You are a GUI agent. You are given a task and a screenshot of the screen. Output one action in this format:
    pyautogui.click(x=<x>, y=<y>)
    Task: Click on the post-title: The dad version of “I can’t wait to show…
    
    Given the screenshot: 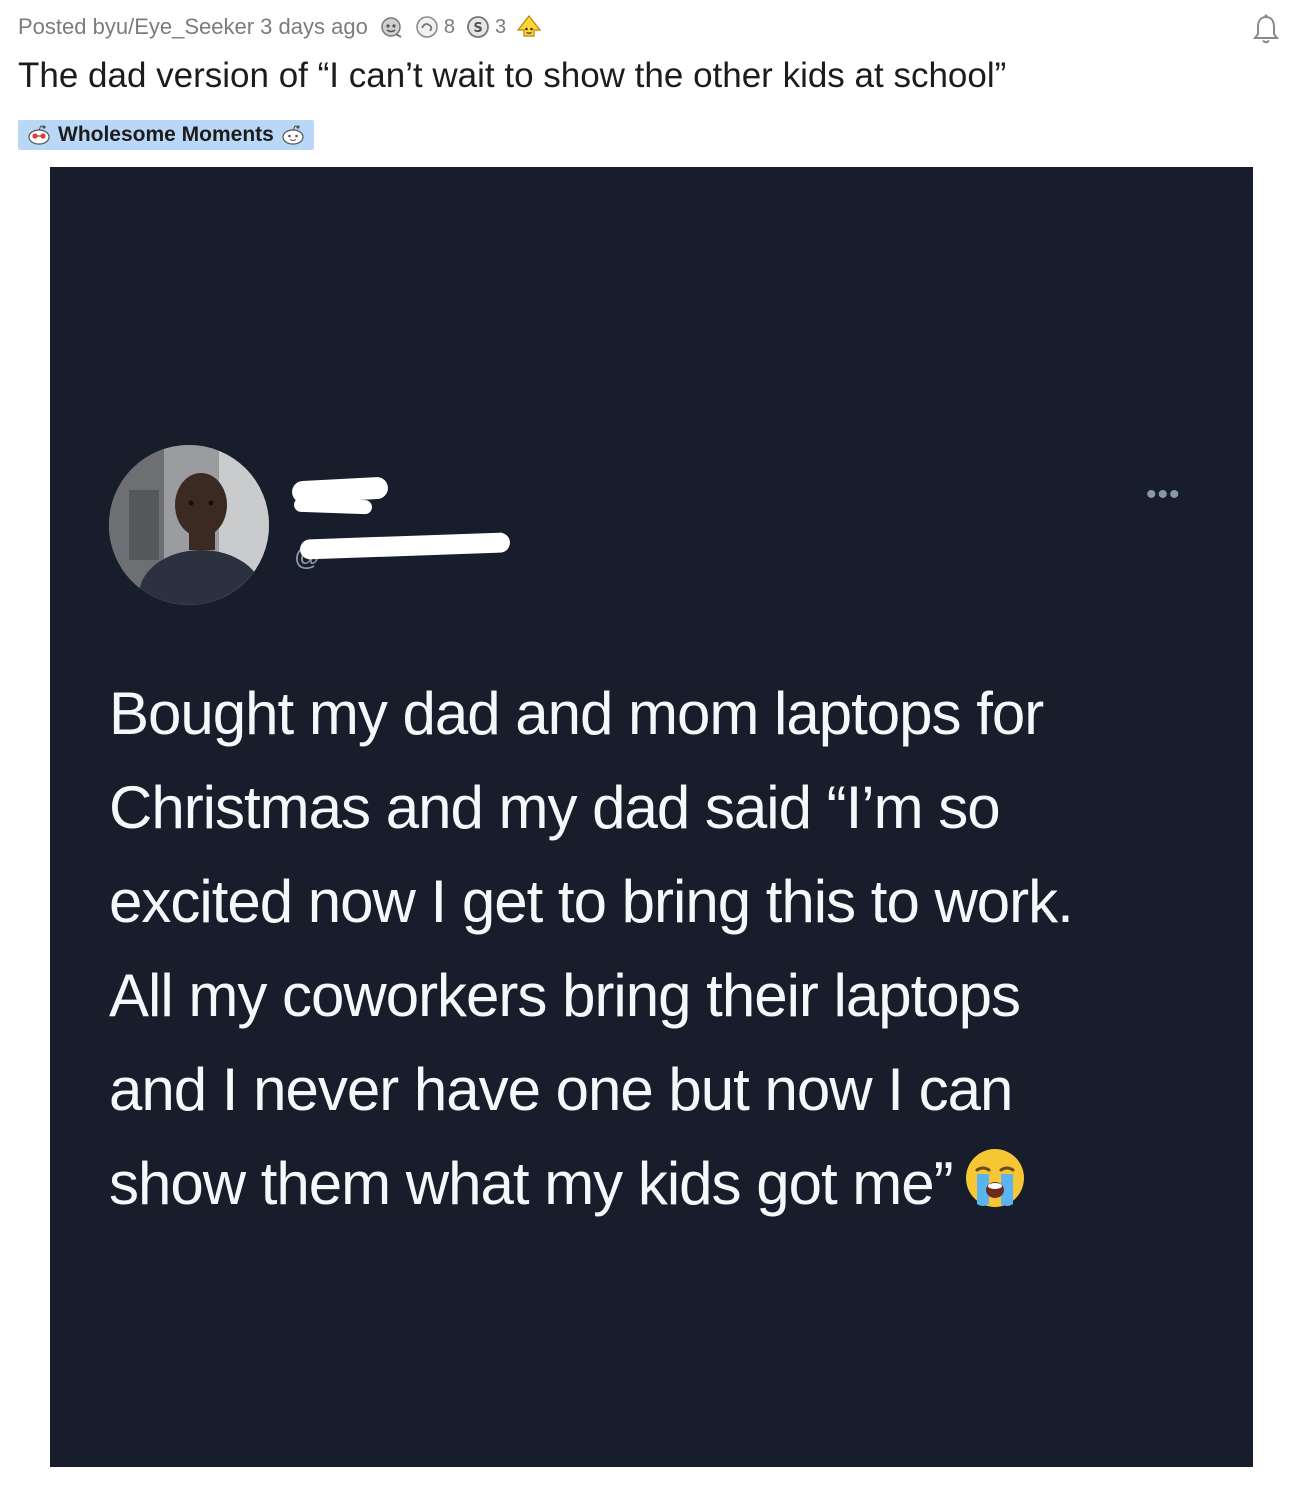 What is the action you would take?
    pyautogui.click(x=512, y=76)
    